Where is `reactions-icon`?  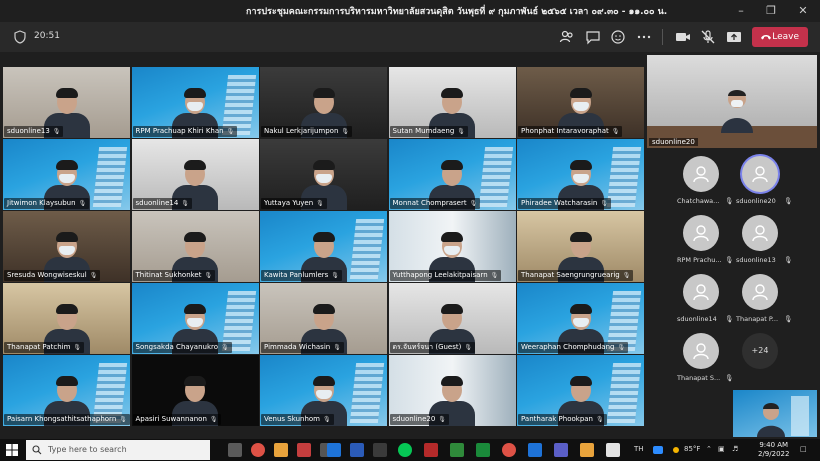
reactions-icon is located at coordinates (618, 37).